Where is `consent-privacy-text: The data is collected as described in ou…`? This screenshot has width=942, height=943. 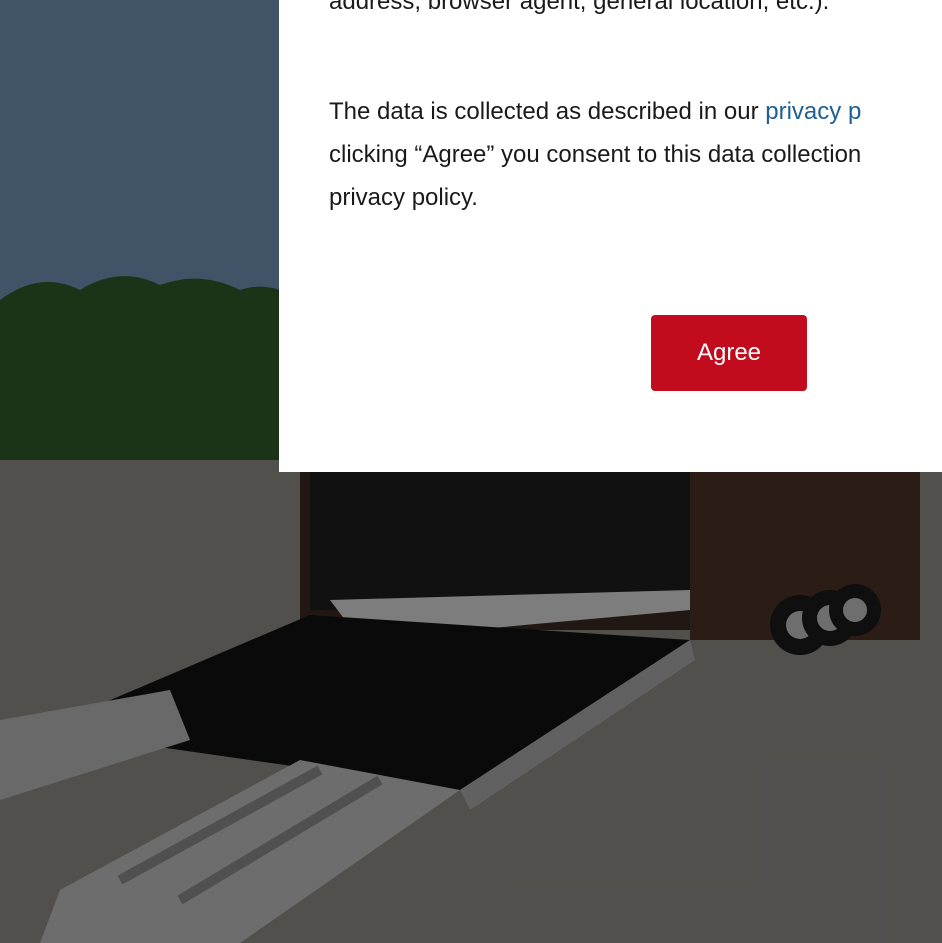 consent-privacy-text: The data is collected as described in ou… is located at coordinates (635, 154).